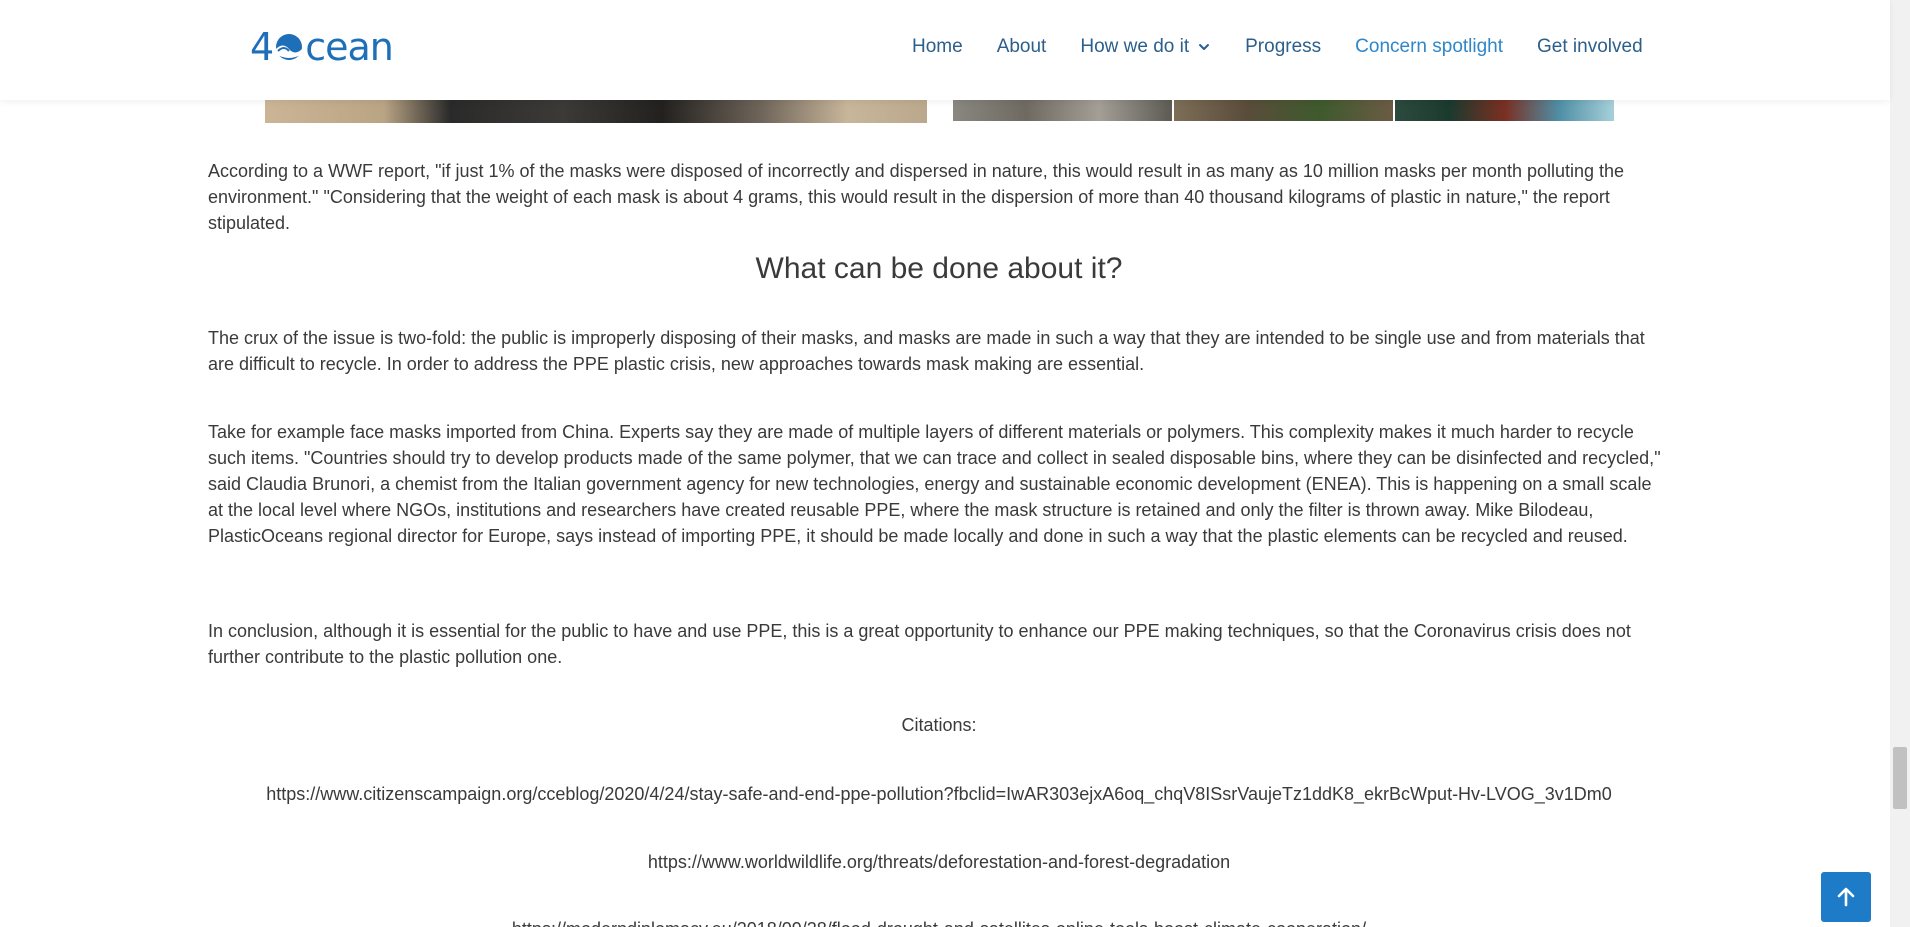  What do you see at coordinates (1429, 47) in the screenshot?
I see `nav-concern-spotlight: Concern spotlight` at bounding box center [1429, 47].